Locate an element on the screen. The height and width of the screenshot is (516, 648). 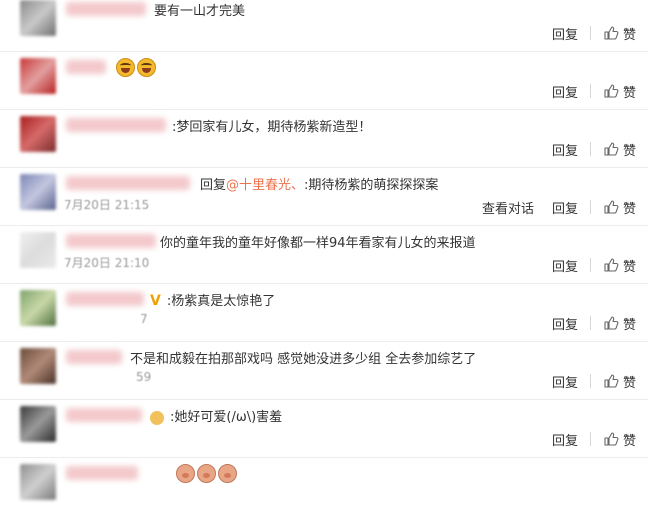
comment-actions: 查看对话 回复 赞 is located at coordinates (559, 207).